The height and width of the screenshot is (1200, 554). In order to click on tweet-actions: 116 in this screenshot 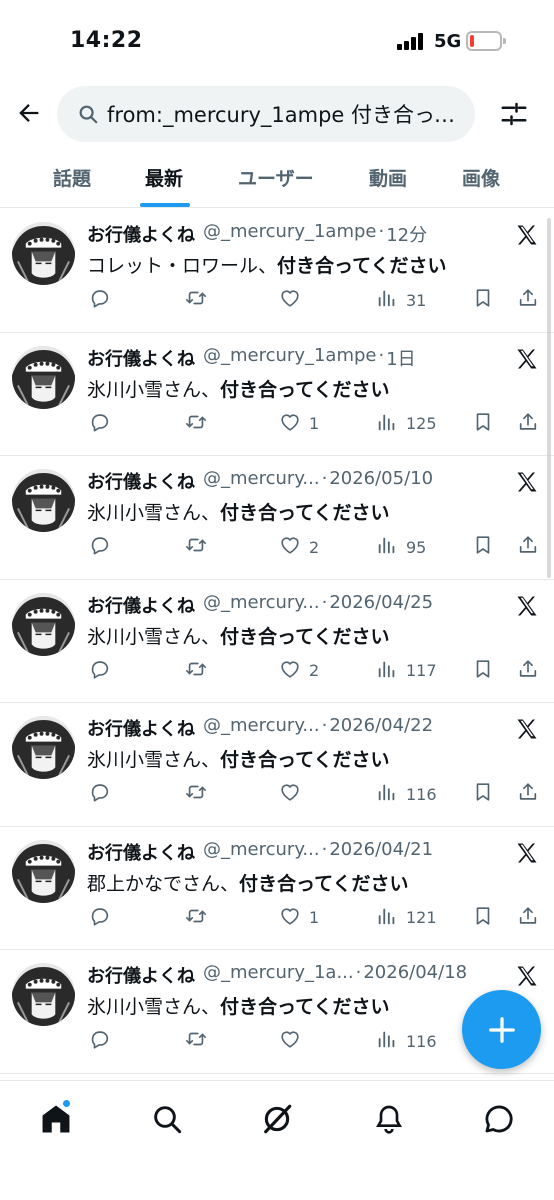, I will do `click(317, 794)`.